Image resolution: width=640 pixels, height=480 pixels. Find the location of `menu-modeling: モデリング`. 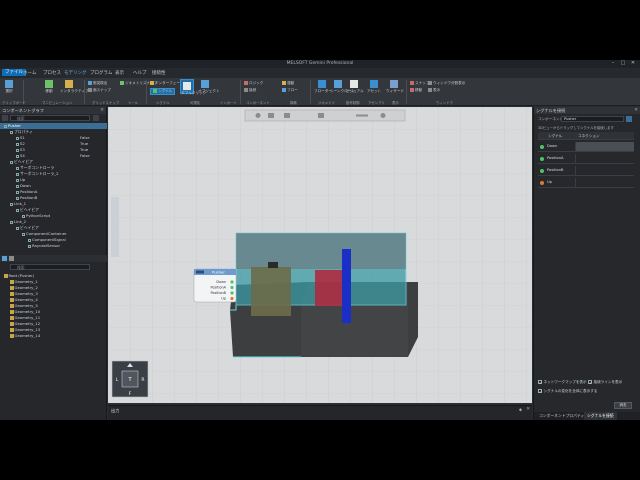

menu-modeling: モデリング is located at coordinates (75, 73).